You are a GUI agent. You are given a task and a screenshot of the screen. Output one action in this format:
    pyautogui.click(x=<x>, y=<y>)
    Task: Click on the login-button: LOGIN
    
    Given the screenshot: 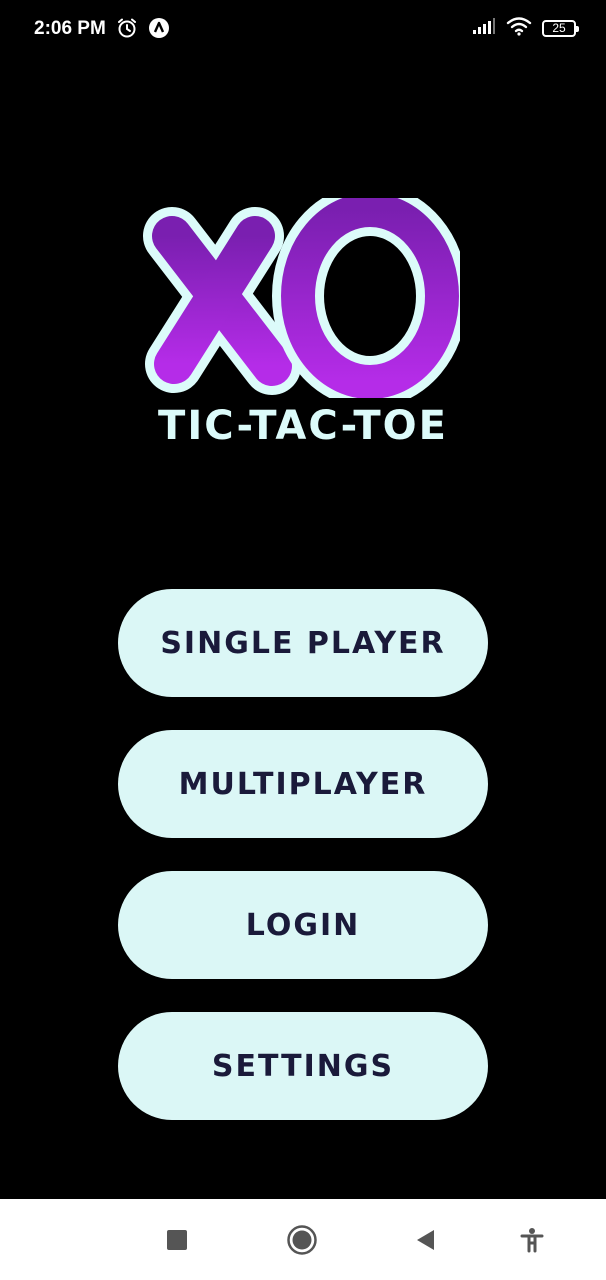 What is the action you would take?
    pyautogui.click(x=303, y=925)
    